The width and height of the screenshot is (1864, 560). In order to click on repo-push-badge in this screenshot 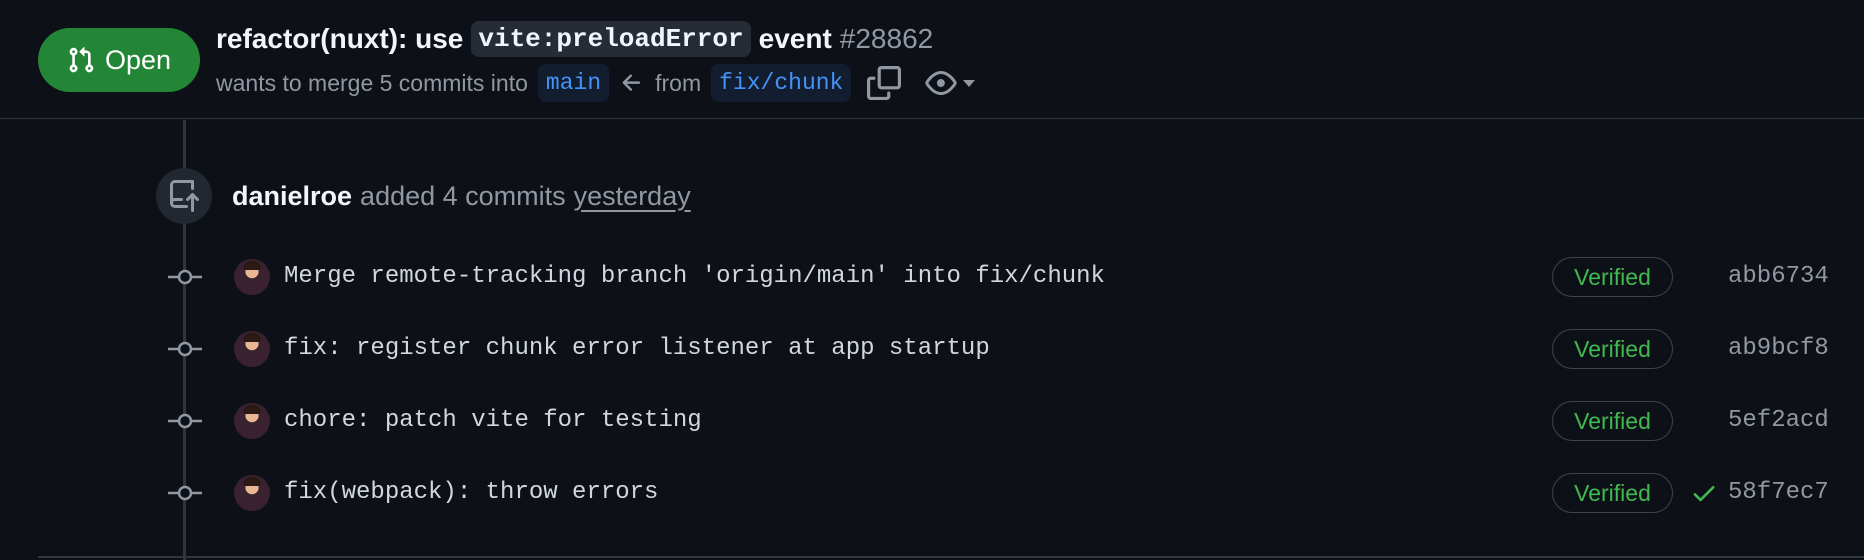, I will do `click(184, 196)`.